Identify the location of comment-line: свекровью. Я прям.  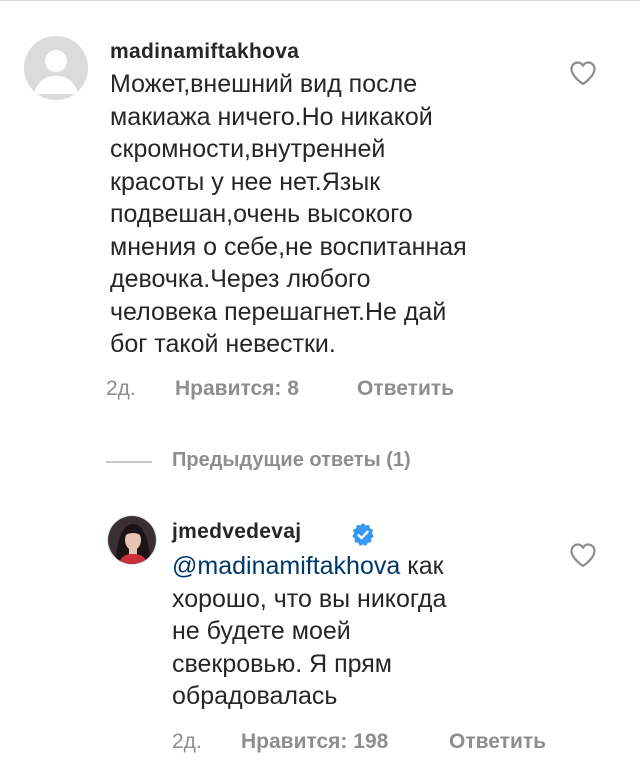
(282, 663).